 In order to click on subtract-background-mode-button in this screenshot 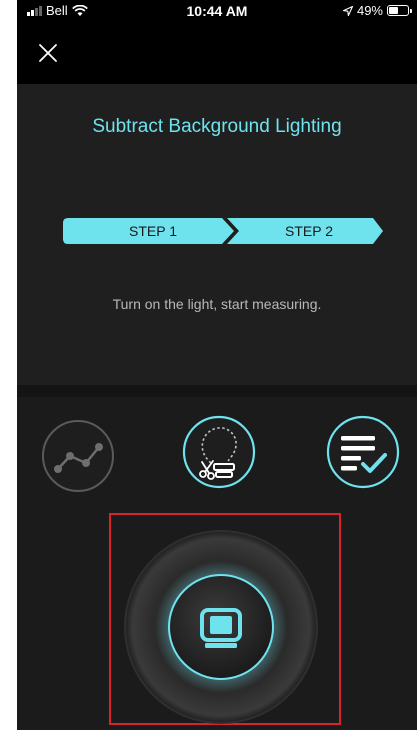, I will do `click(219, 452)`.